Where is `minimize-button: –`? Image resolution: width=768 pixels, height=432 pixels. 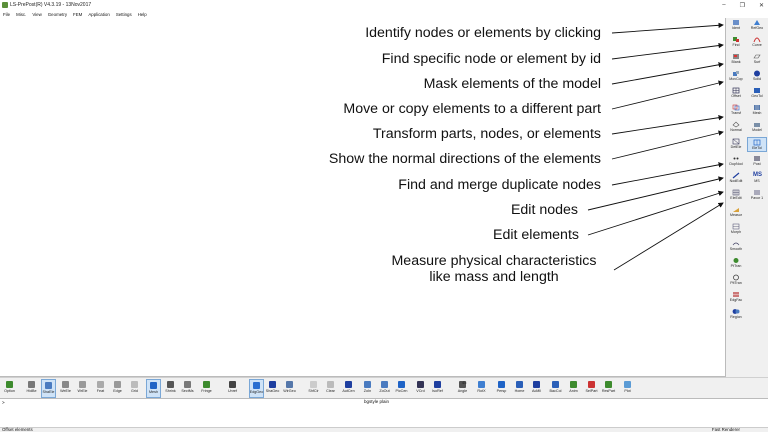
minimize-button: – is located at coordinates (723, 5).